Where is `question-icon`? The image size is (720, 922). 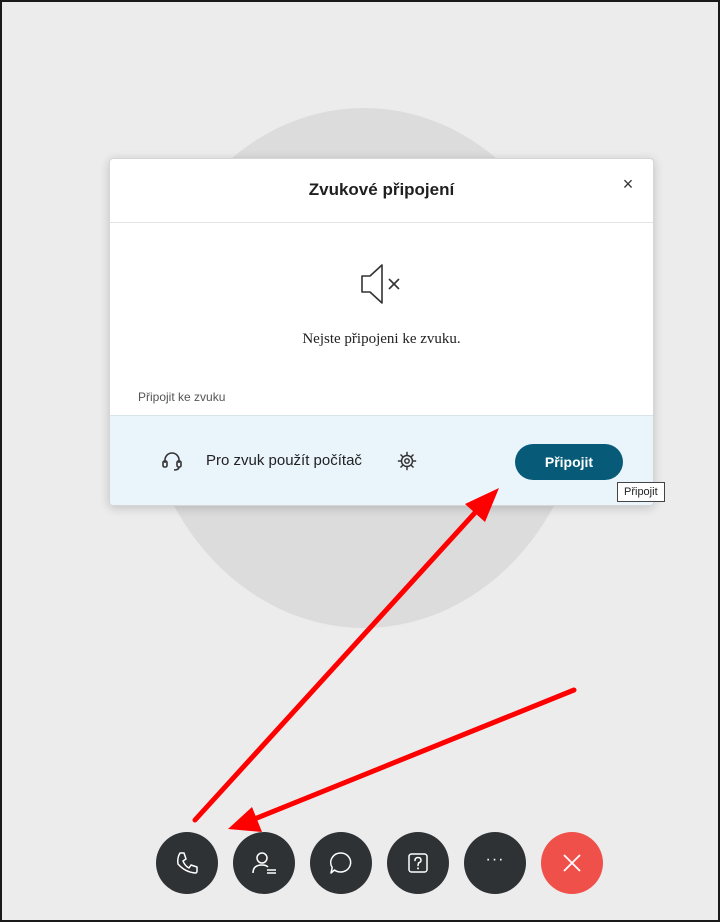
question-icon is located at coordinates (418, 863).